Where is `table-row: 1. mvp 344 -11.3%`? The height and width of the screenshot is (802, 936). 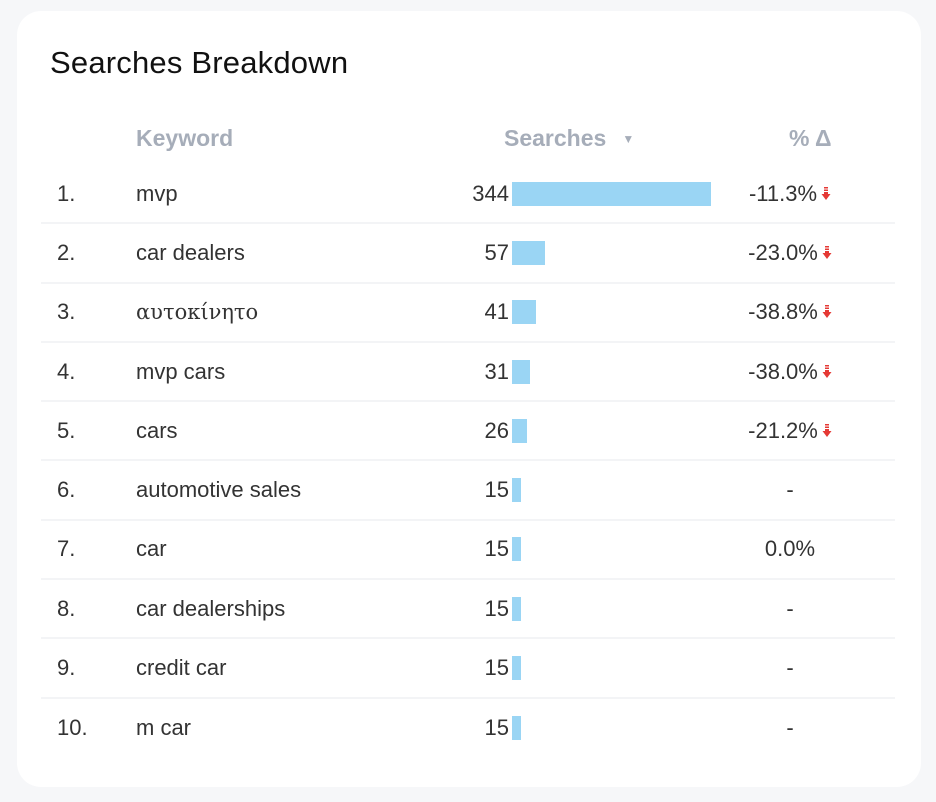
table-row: 1. mvp 344 -11.3% is located at coordinates (468, 195).